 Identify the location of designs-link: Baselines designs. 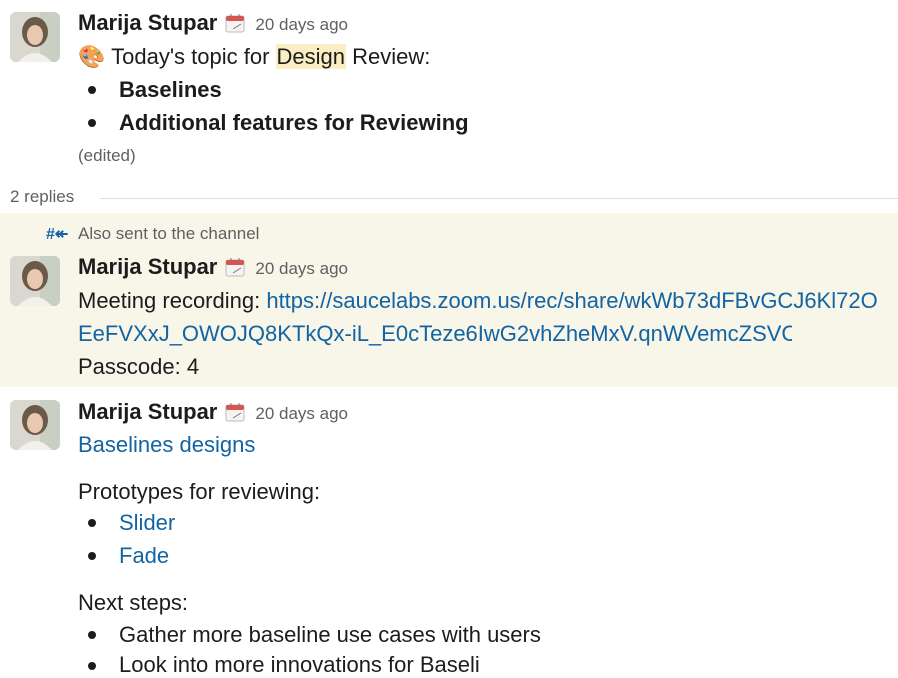
(166, 445).